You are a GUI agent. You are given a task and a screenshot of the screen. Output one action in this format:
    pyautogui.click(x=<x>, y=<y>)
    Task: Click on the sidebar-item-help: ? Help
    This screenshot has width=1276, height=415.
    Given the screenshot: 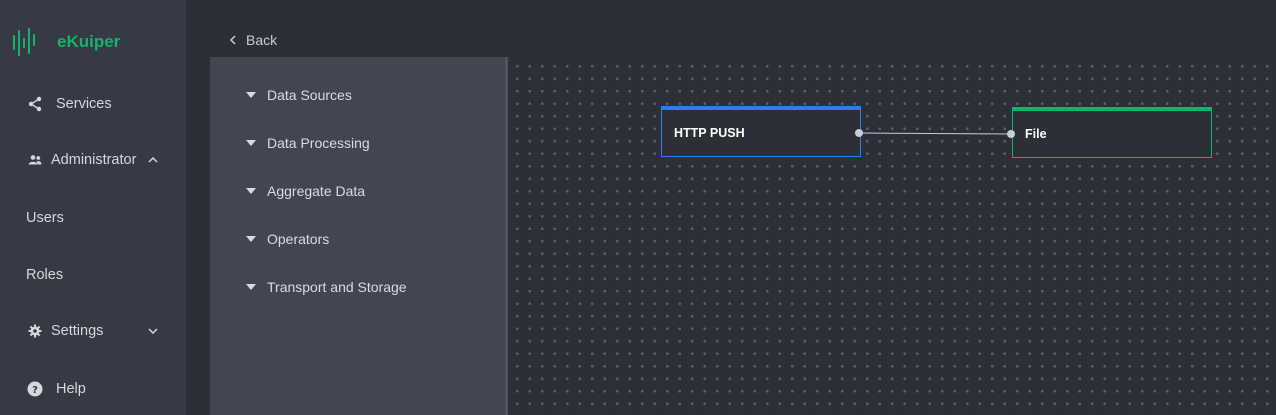 What is the action you would take?
    pyautogui.click(x=93, y=389)
    